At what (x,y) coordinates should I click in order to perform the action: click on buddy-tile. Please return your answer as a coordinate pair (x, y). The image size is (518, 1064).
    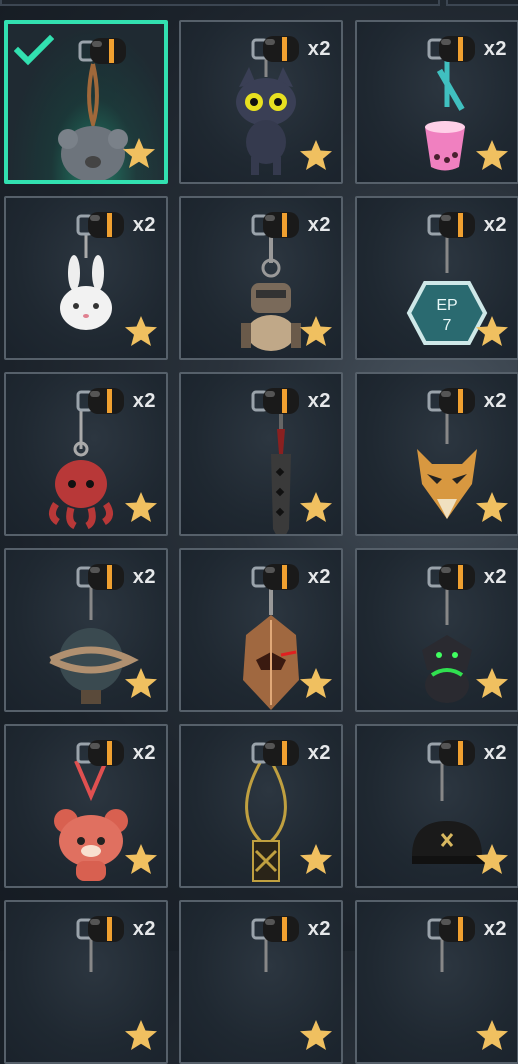
    Looking at the image, I should click on (86, 102).